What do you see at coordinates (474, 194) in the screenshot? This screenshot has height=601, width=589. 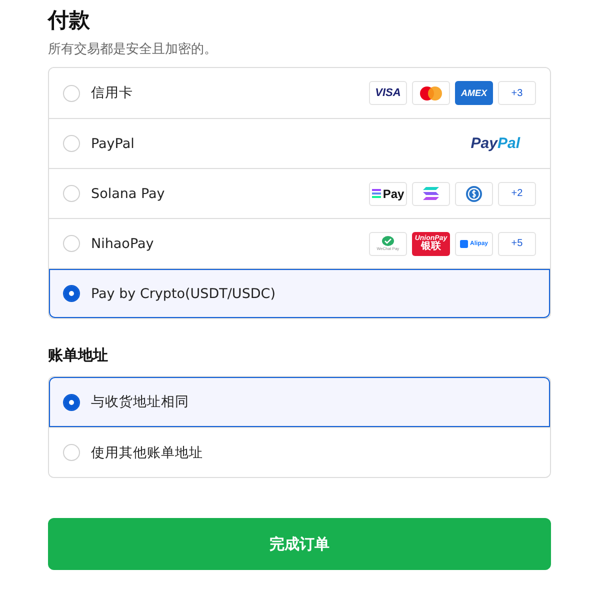 I see `usdc-logo` at bounding box center [474, 194].